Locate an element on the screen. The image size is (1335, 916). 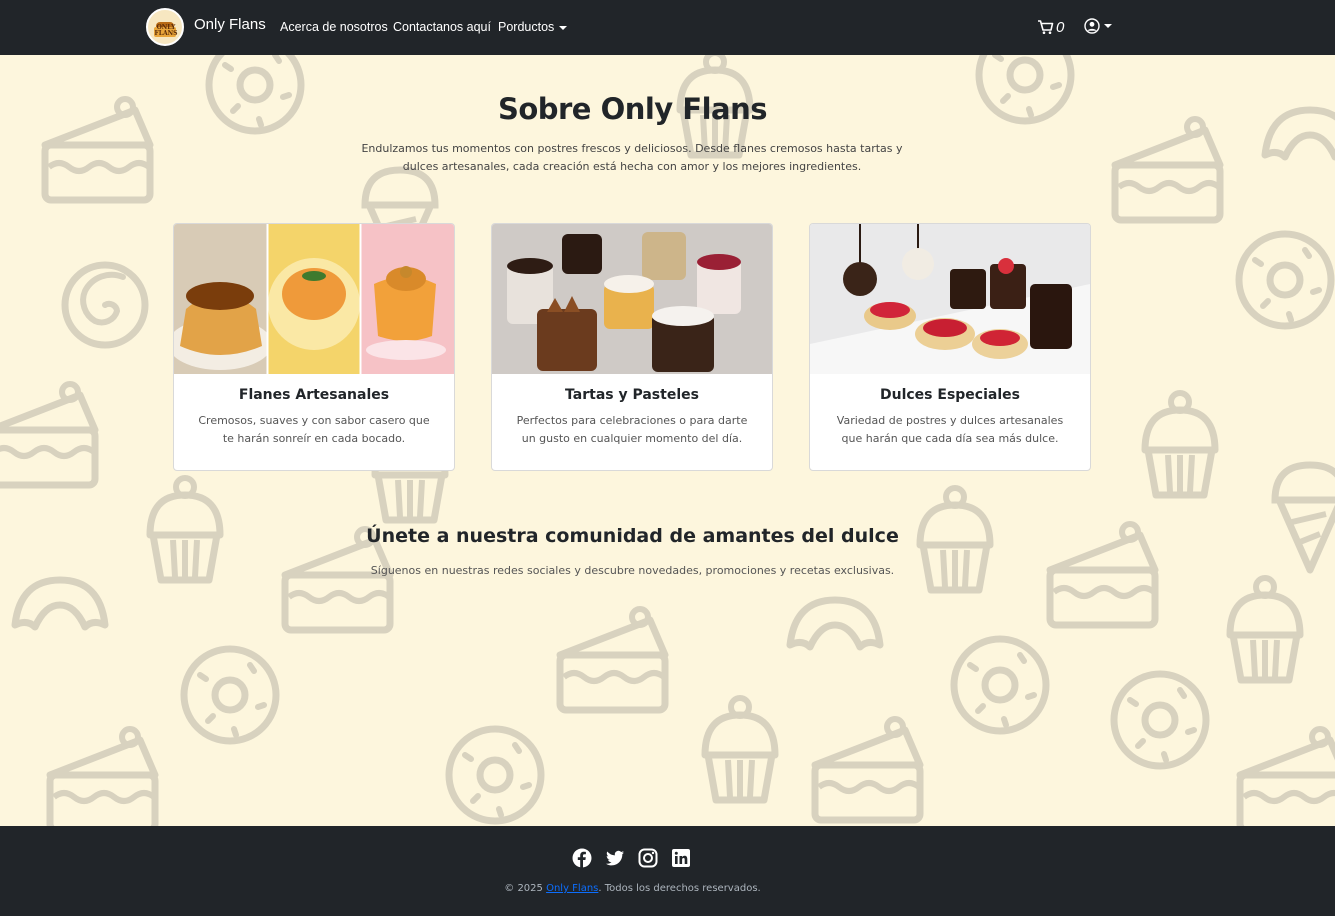
linkedin-icon is located at coordinates (681, 858).